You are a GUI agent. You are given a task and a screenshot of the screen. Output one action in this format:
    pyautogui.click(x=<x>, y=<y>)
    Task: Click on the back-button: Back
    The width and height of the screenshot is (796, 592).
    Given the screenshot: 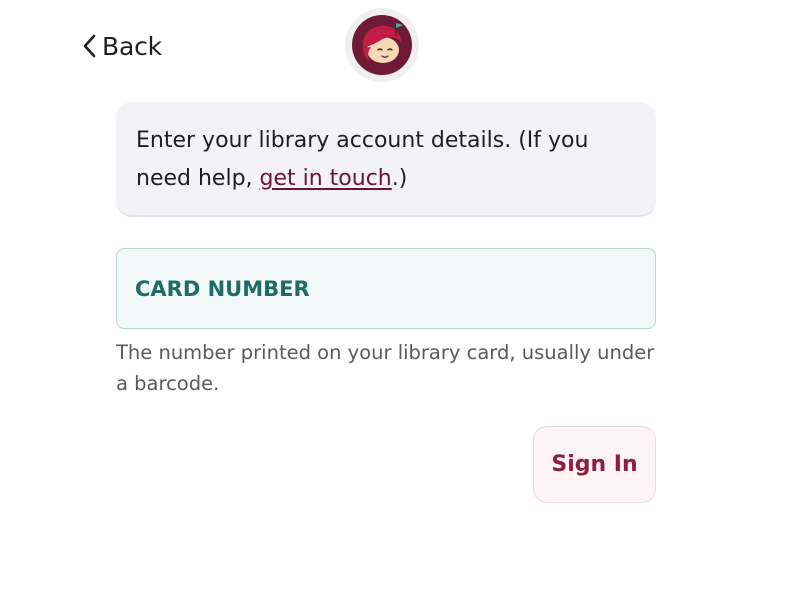 What is the action you would take?
    pyautogui.click(x=121, y=46)
    